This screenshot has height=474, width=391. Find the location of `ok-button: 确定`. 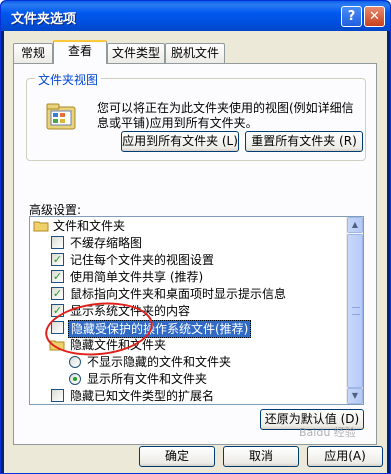

ok-button: 确定 is located at coordinates (177, 456).